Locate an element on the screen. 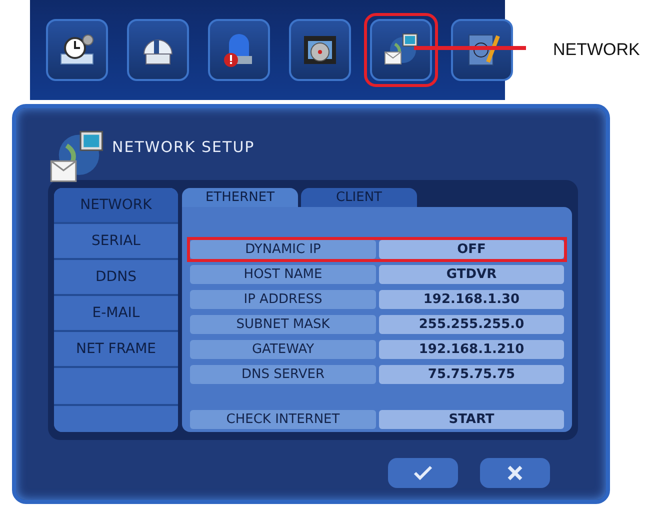 The width and height of the screenshot is (665, 508). setting-value: OFF is located at coordinates (471, 249).